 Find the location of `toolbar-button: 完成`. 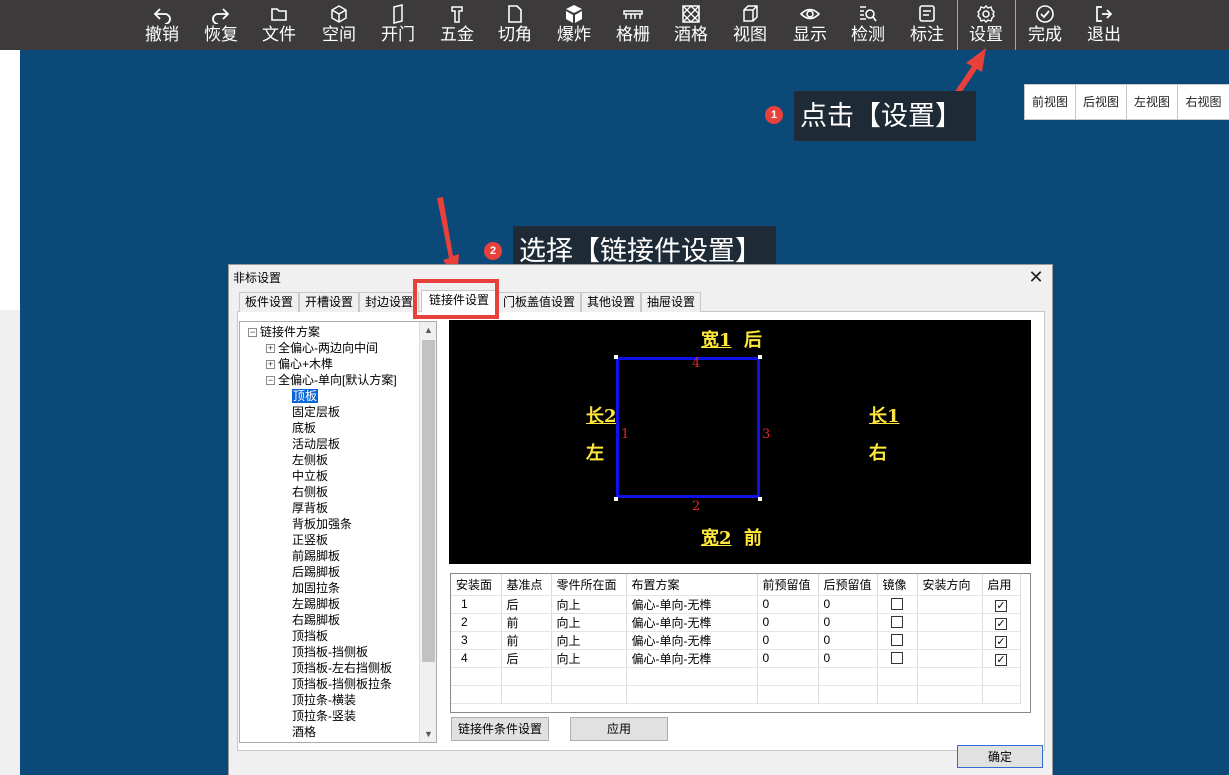

toolbar-button: 完成 is located at coordinates (1045, 25).